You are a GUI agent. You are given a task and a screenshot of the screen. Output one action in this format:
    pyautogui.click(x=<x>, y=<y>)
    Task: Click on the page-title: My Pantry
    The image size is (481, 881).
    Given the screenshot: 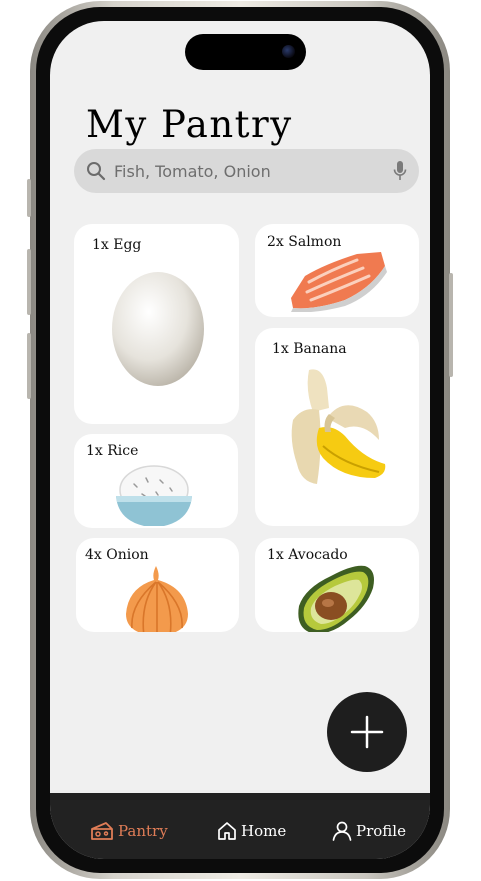 What is the action you would take?
    pyautogui.click(x=189, y=124)
    